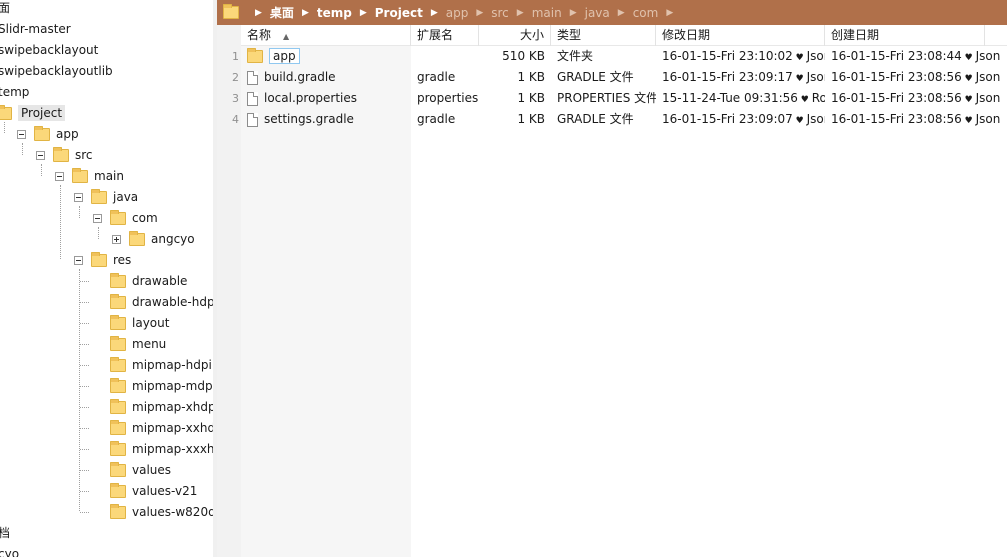 This screenshot has width=1007, height=557. What do you see at coordinates (49, 50) in the screenshot?
I see `tree-item: swipebacklayout` at bounding box center [49, 50].